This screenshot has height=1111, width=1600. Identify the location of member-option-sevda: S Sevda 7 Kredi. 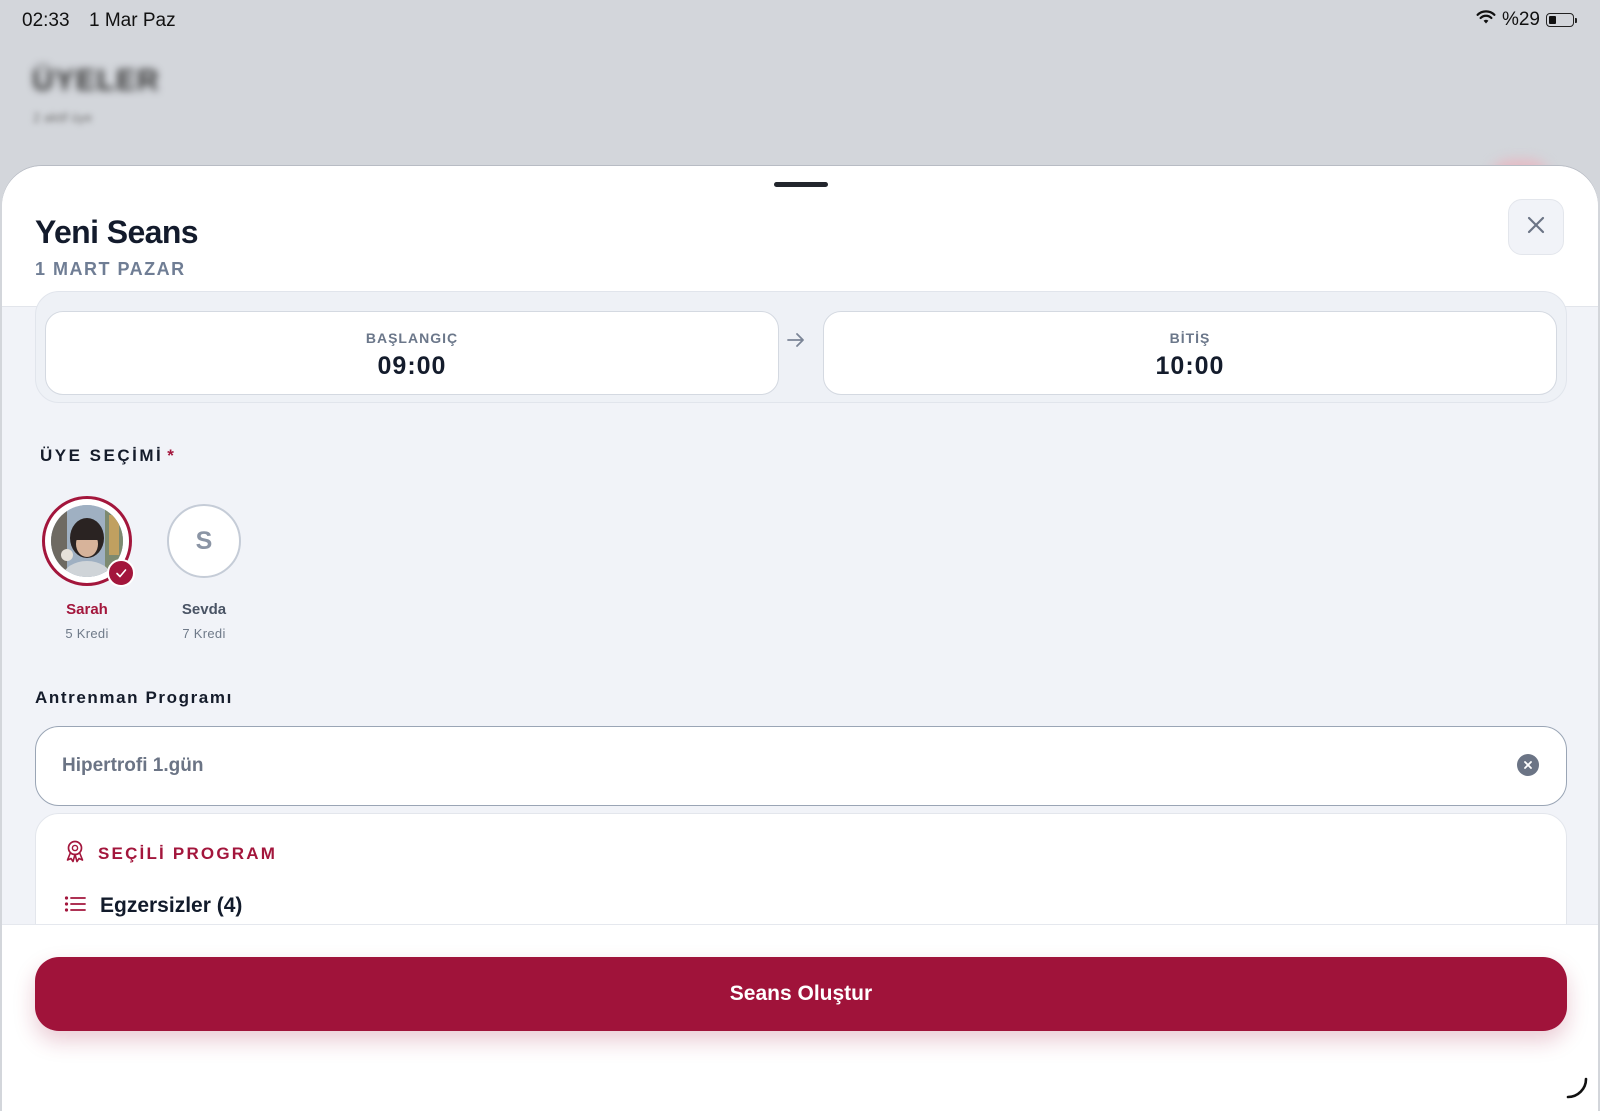
(204, 568).